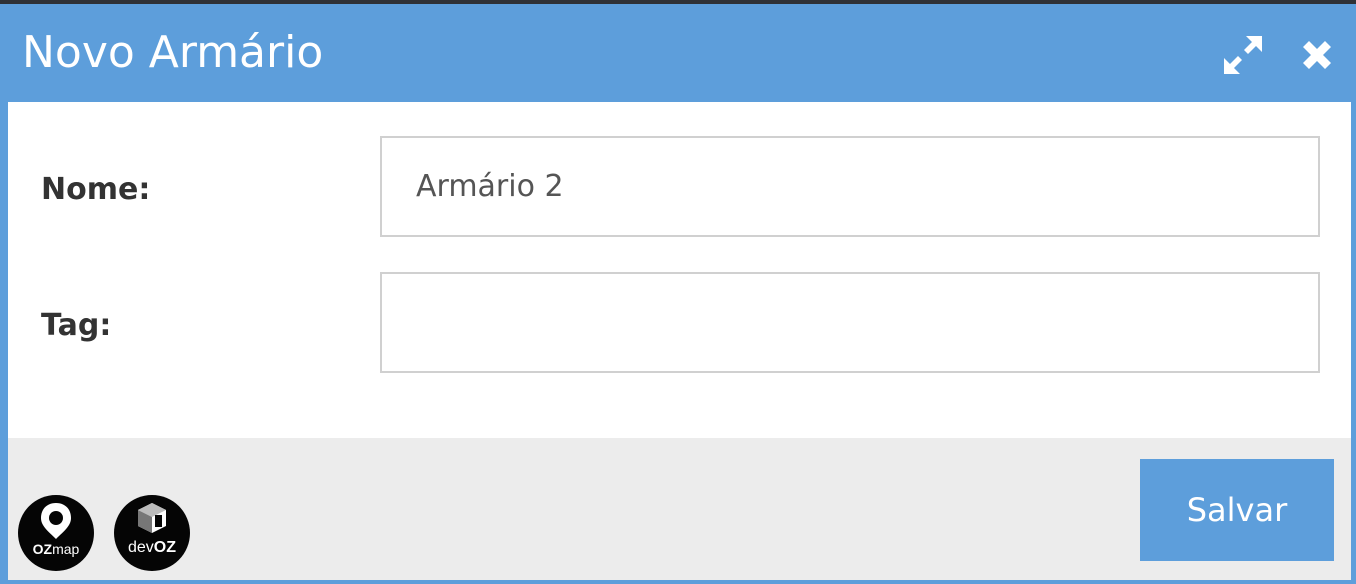  Describe the element at coordinates (850, 322) in the screenshot. I see `tag-input` at that location.